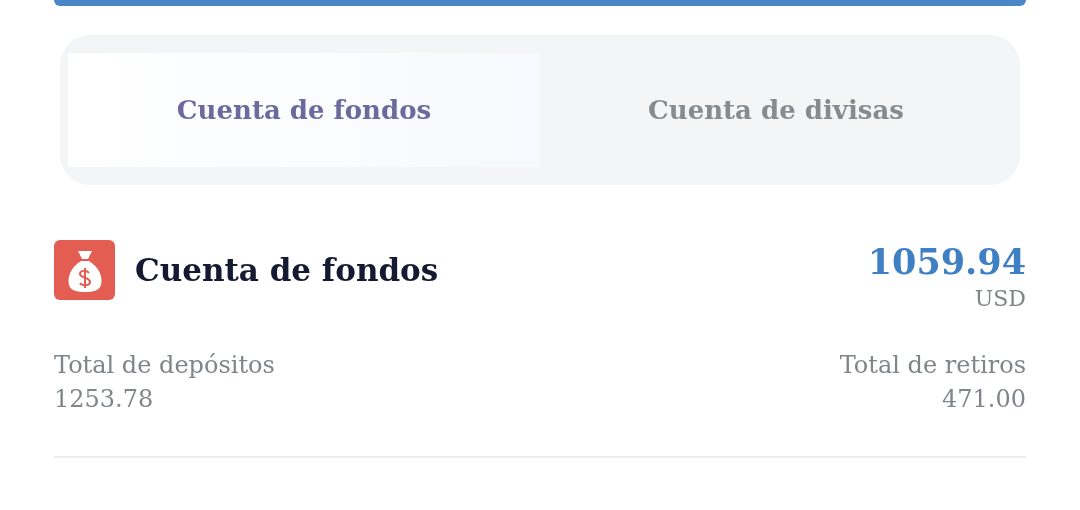 Image resolution: width=1080 pixels, height=510 pixels. I want to click on account-tab: Cuenta de divisas, so click(776, 110).